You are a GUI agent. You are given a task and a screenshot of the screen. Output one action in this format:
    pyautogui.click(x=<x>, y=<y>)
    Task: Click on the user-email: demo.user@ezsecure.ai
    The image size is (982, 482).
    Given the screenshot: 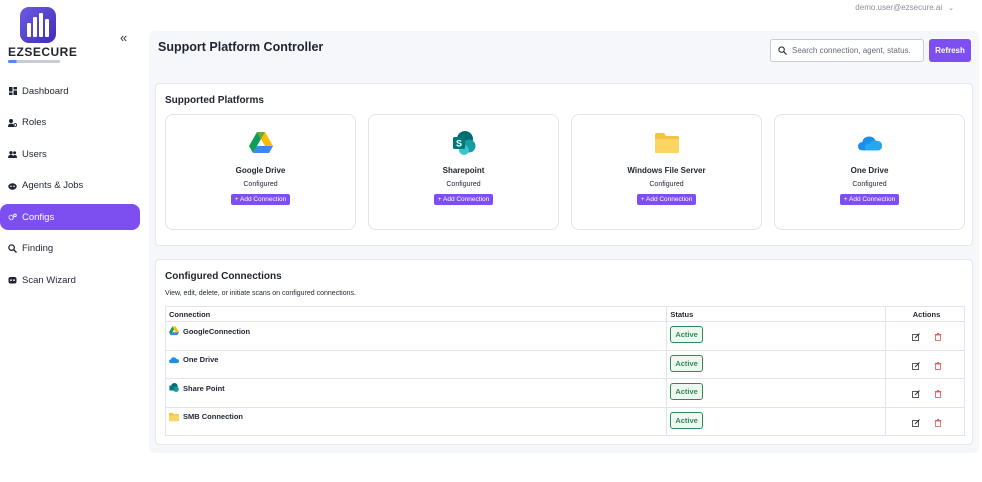 What is the action you would take?
    pyautogui.click(x=899, y=7)
    